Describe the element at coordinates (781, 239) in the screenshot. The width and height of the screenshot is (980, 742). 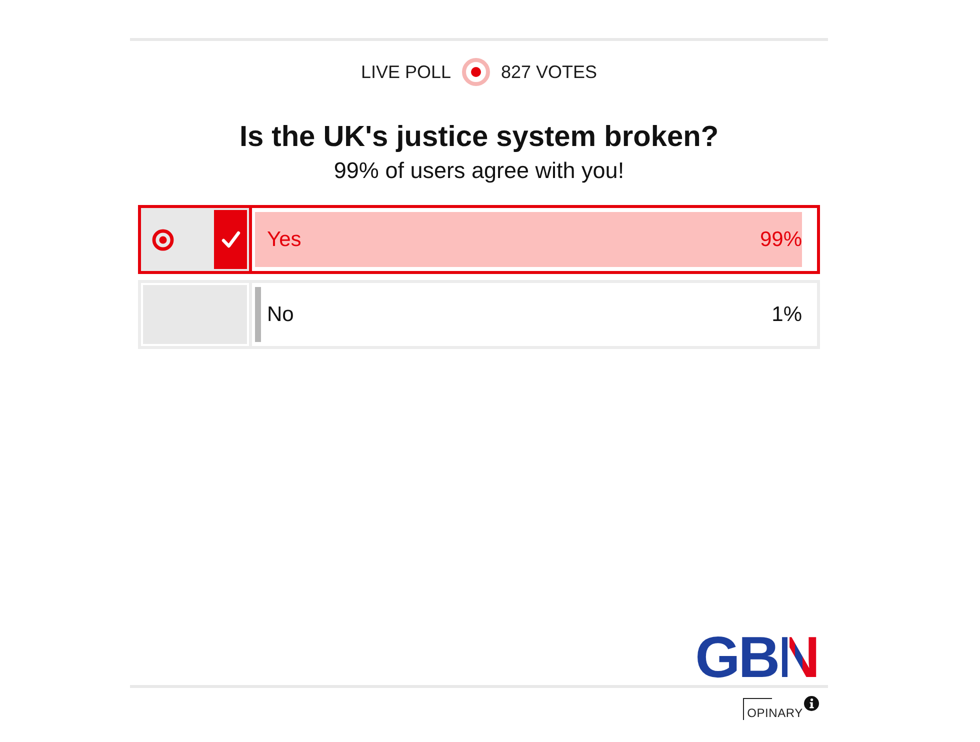
I see `option-percent: 99%` at that location.